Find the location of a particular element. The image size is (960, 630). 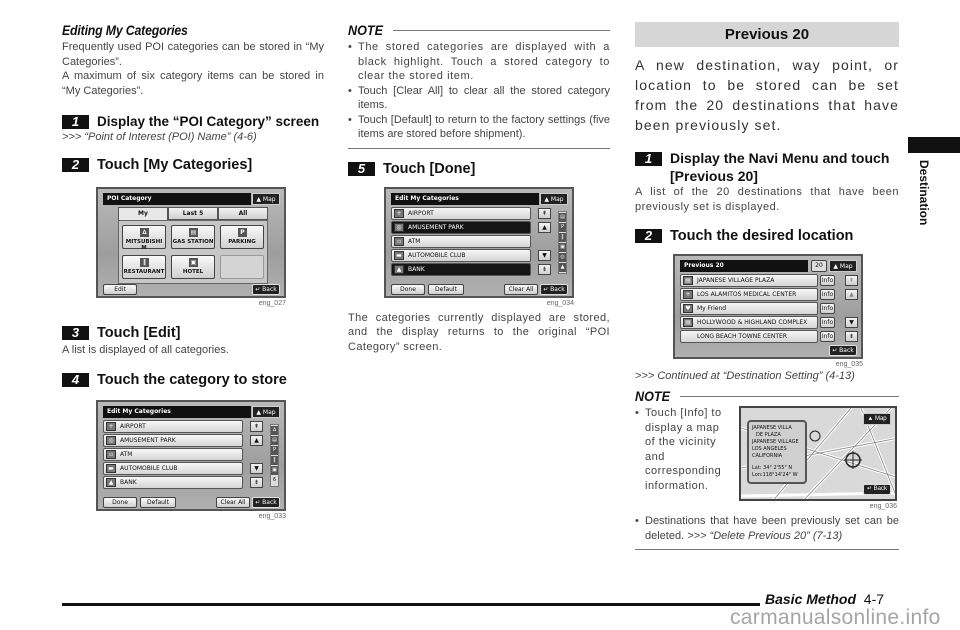

tab-last-5: Last 5 is located at coordinates (193, 213).